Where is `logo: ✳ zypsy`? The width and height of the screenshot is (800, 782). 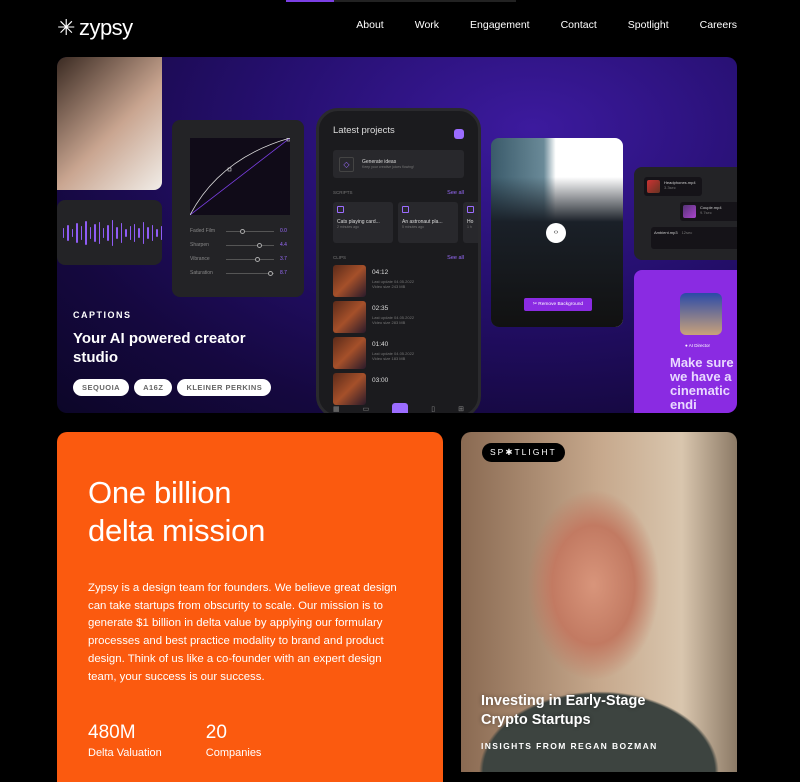 logo: ✳ zypsy is located at coordinates (95, 28).